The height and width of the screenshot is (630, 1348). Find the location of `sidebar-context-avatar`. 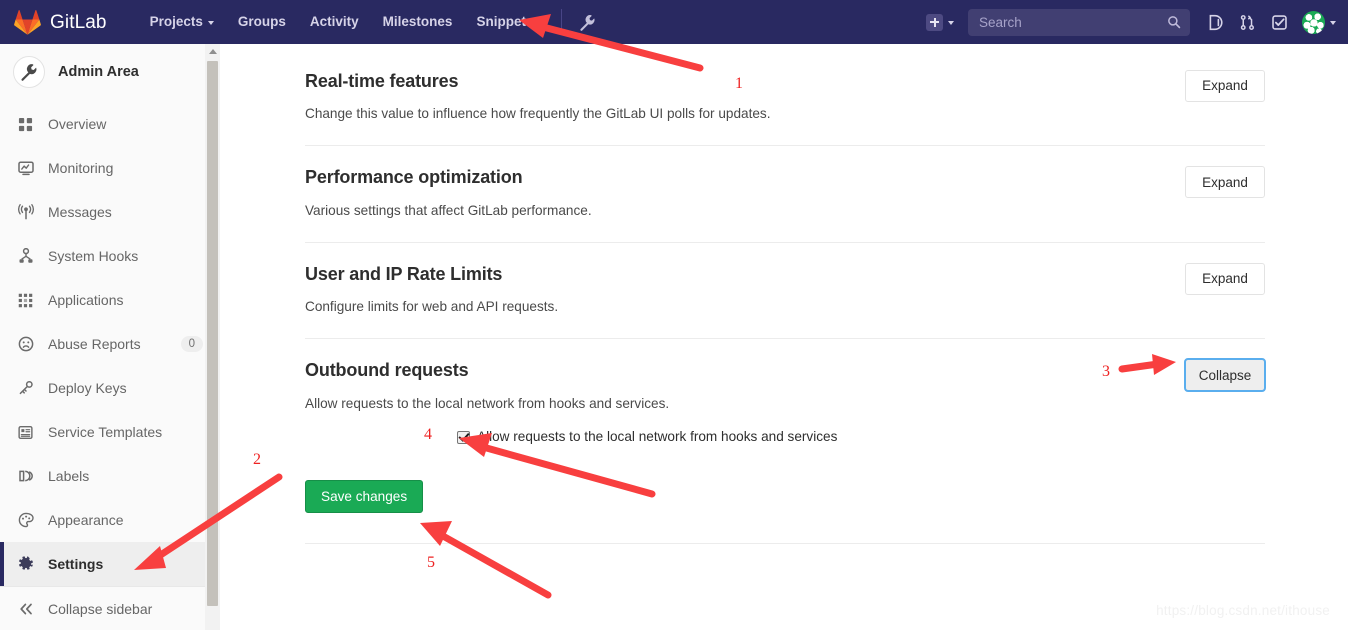

sidebar-context-avatar is located at coordinates (29, 72).